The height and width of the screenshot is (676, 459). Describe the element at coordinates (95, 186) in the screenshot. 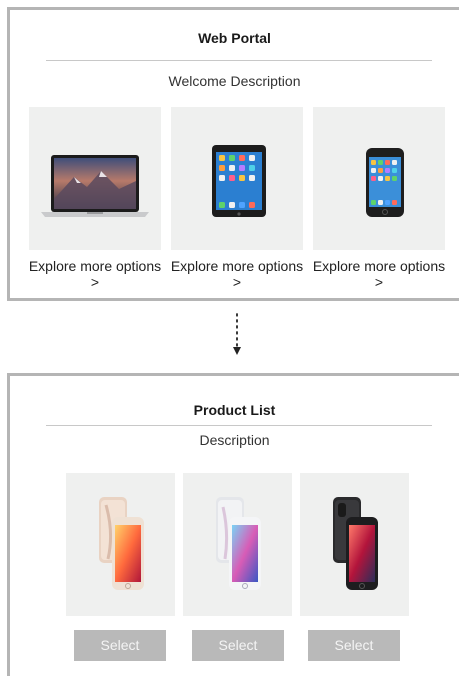

I see `laptop-icon` at that location.